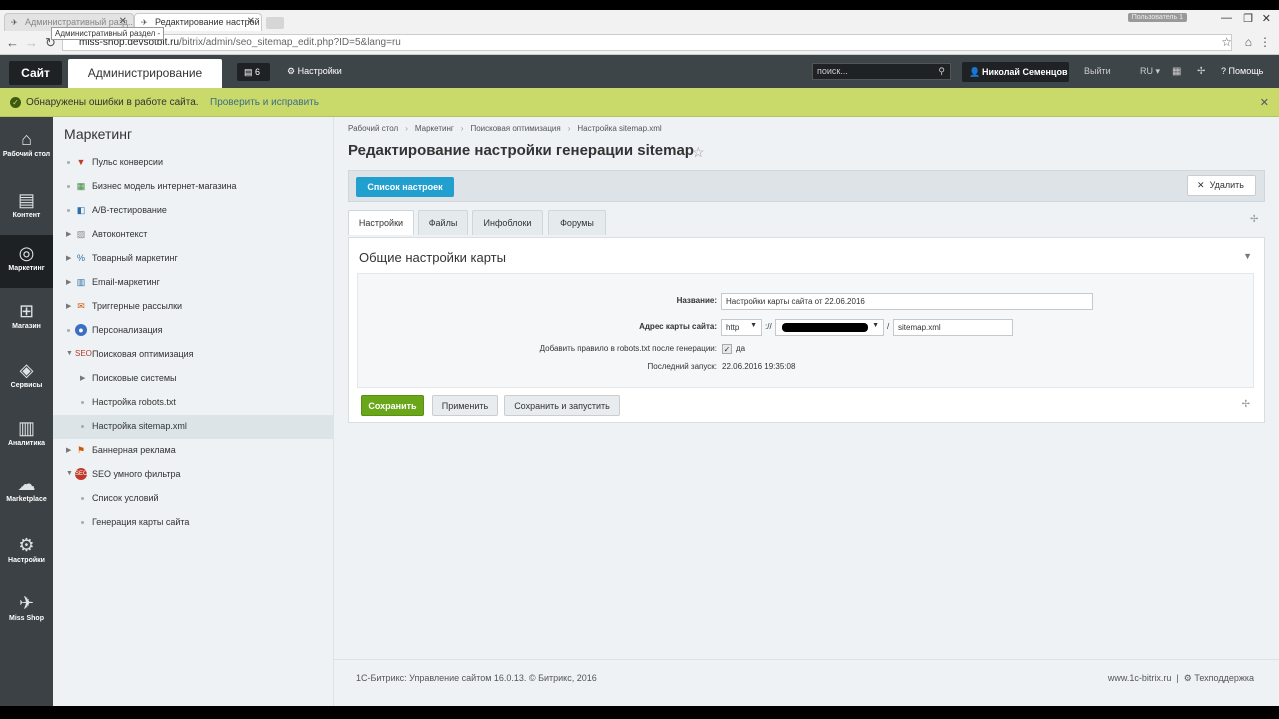 The width and height of the screenshot is (1279, 719). Describe the element at coordinates (81, 282) in the screenshot. I see `email-chart-icon: ▥` at that location.